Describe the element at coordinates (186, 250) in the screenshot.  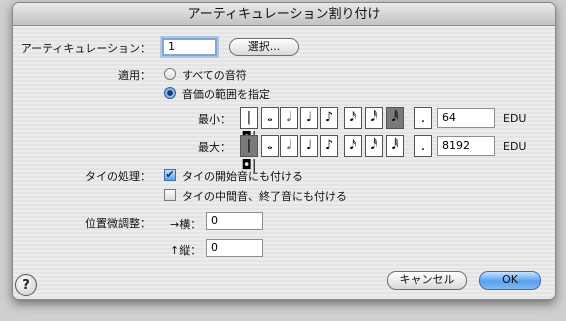
I see `vertical-label: ↑縦：` at that location.